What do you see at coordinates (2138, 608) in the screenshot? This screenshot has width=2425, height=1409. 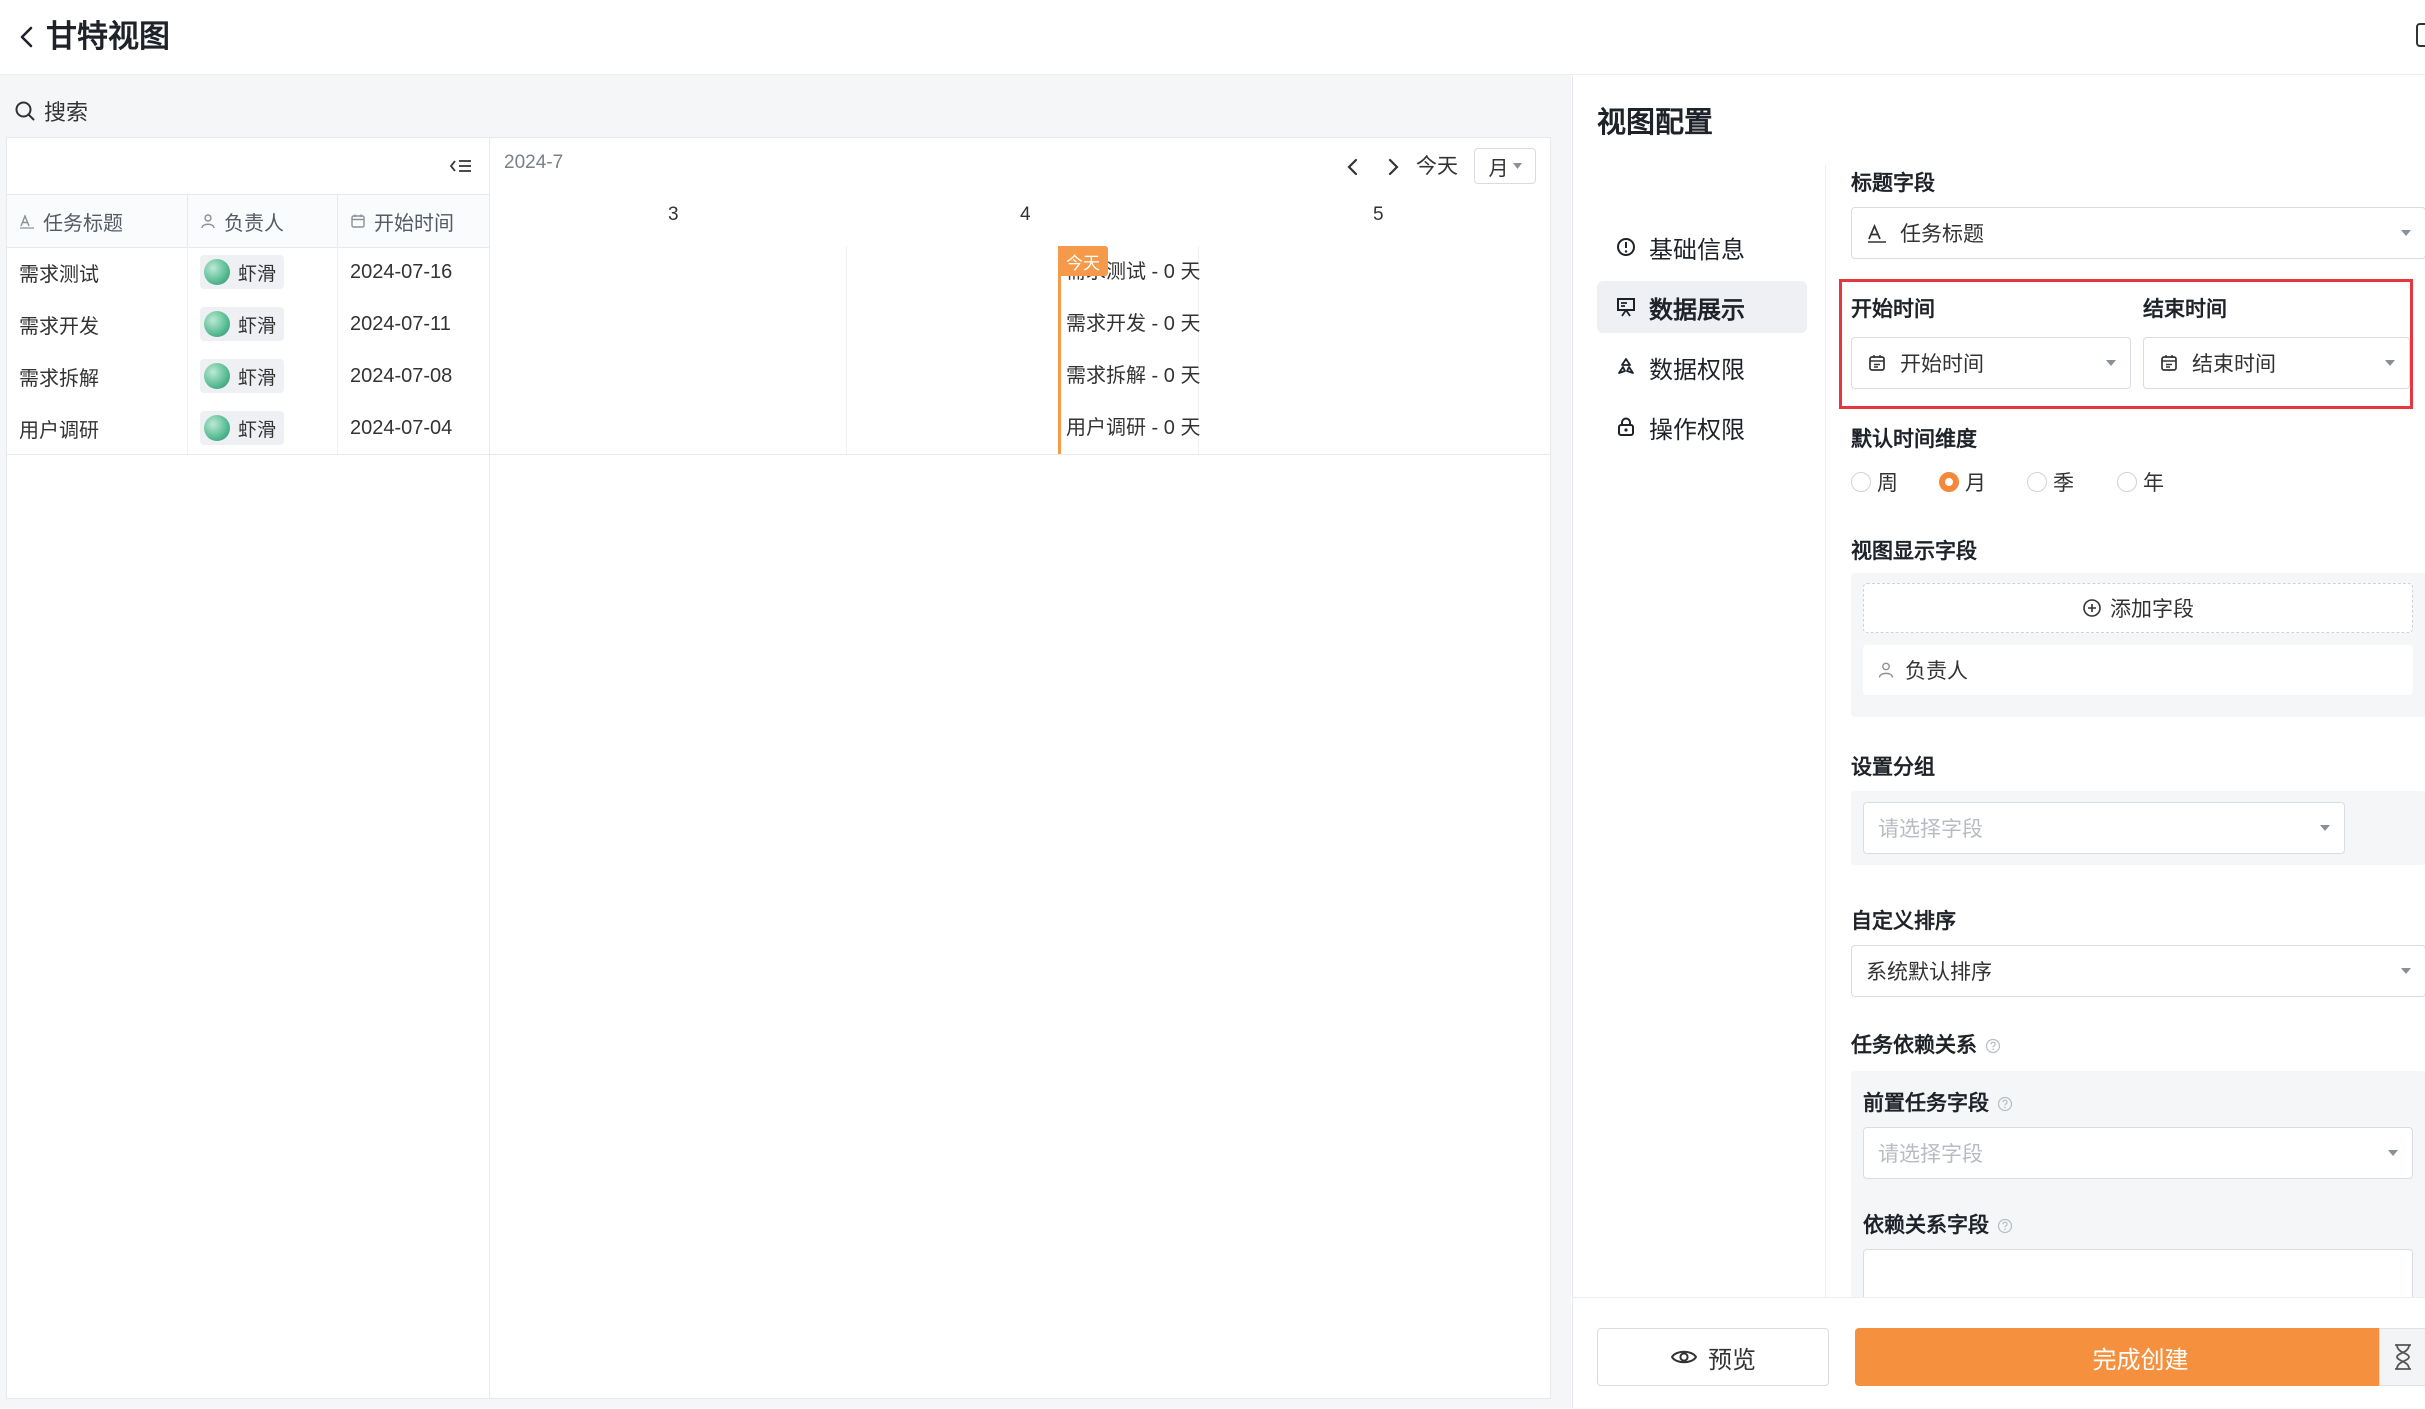 I see `add-field-button: 添加字段` at bounding box center [2138, 608].